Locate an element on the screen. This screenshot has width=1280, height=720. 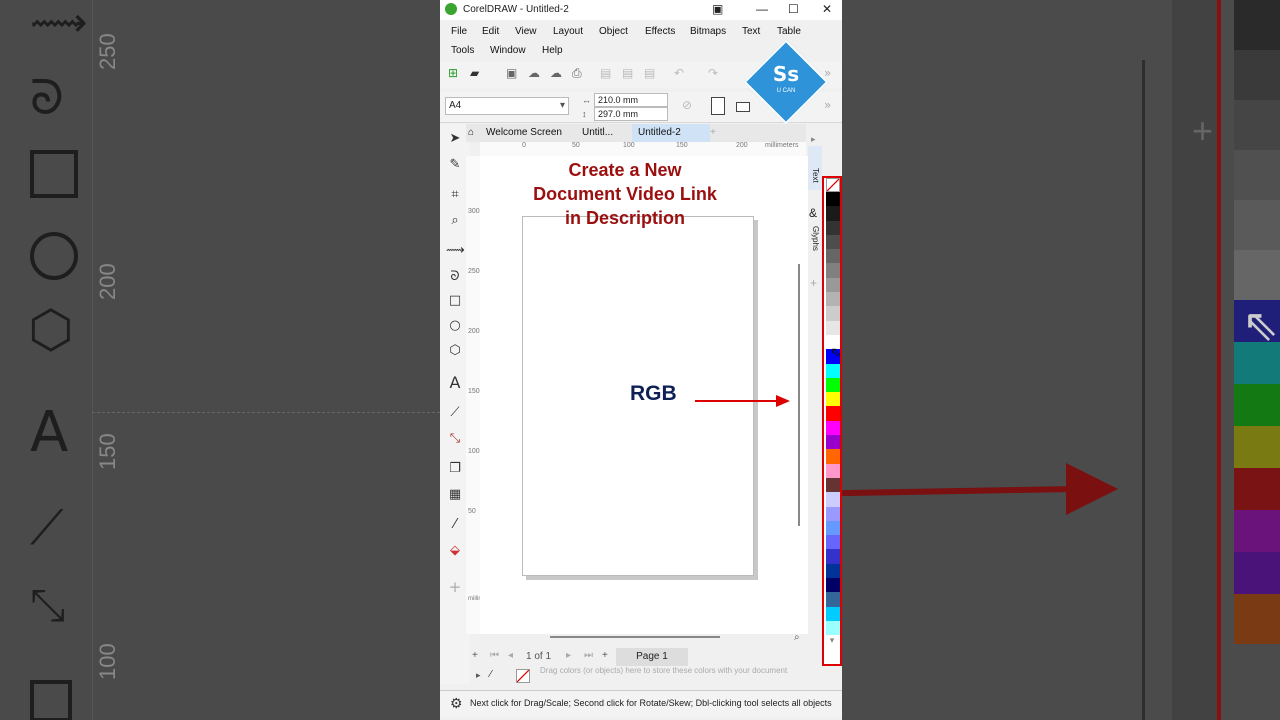
copy-icon: ▤ is located at coordinates (627, 73).